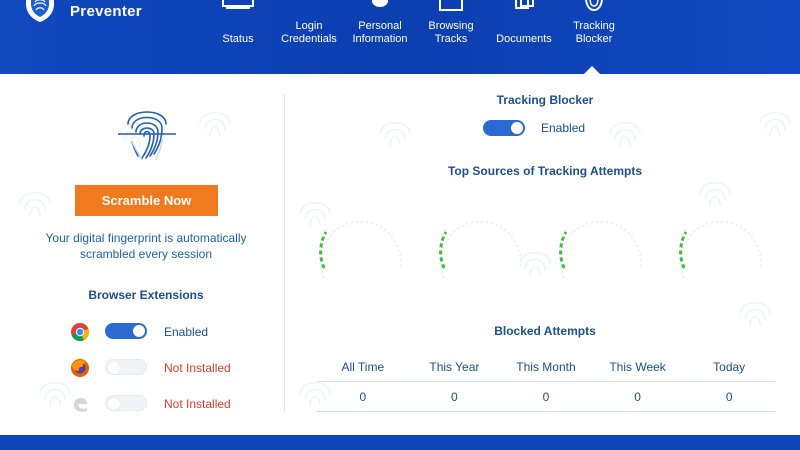  What do you see at coordinates (197, 368) in the screenshot?
I see `firefox-extension-status: Not Installed` at bounding box center [197, 368].